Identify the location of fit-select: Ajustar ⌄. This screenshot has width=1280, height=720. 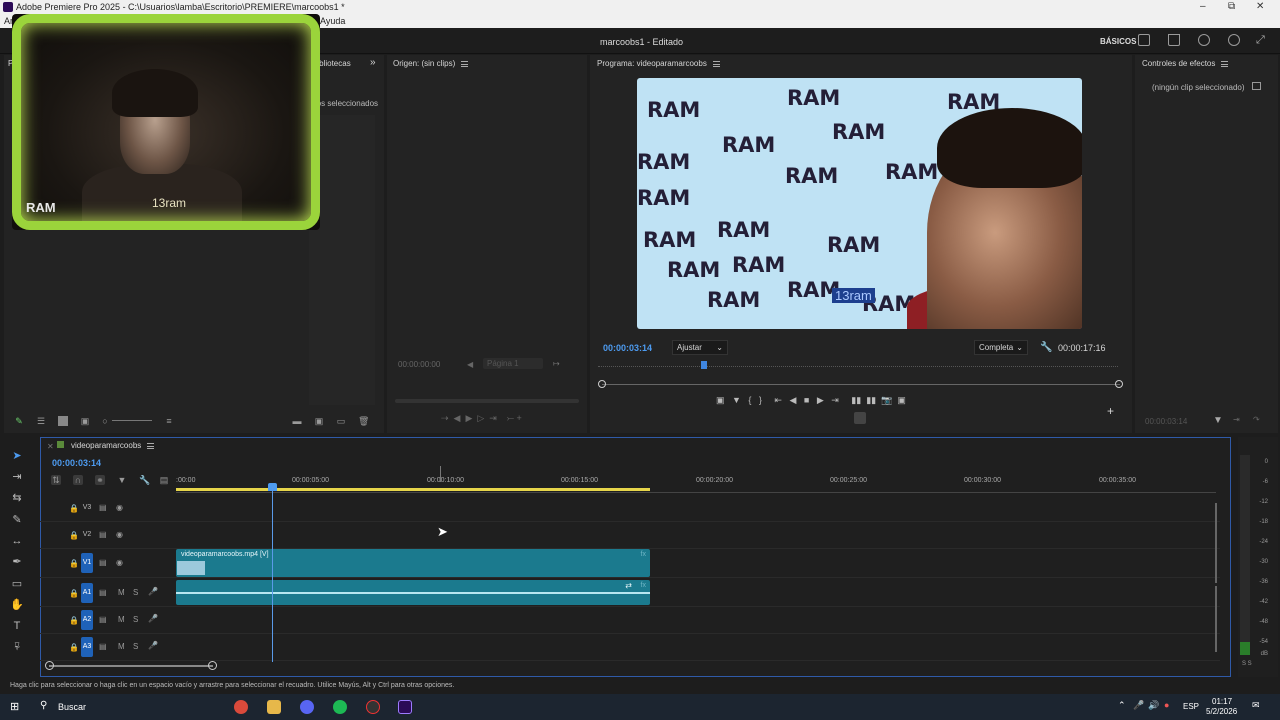
(700, 347).